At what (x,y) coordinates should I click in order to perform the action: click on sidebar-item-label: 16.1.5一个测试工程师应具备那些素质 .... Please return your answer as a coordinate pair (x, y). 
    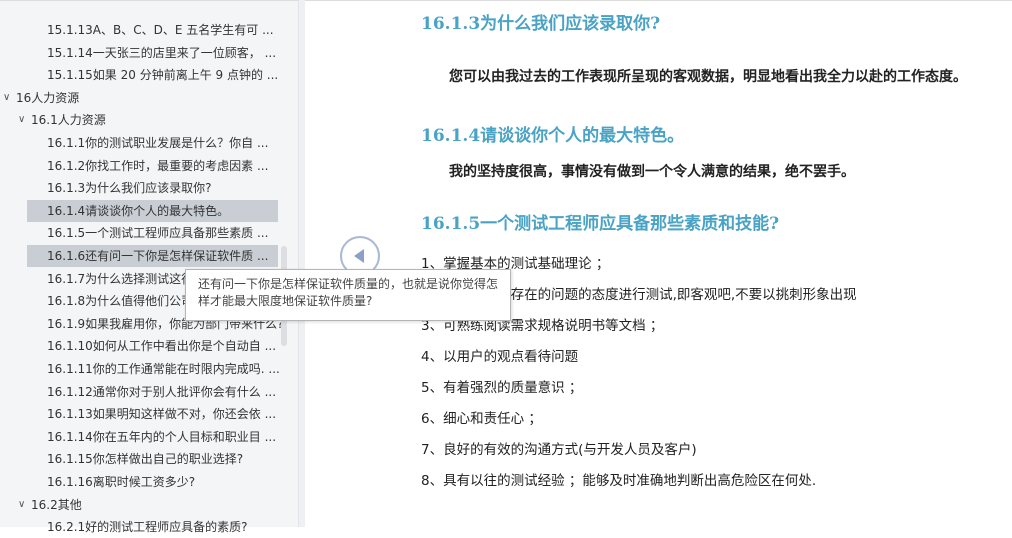
    Looking at the image, I should click on (158, 233).